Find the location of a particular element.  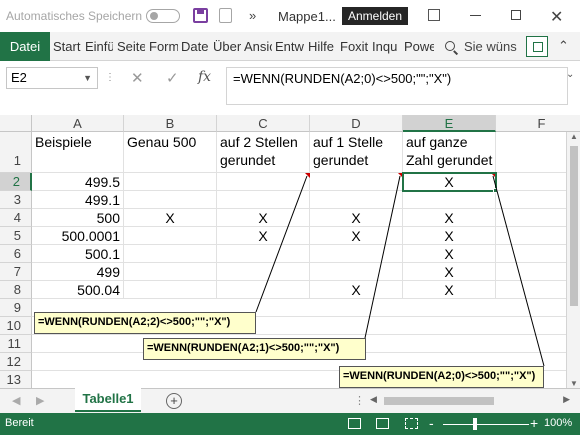

tab-help: Hilfe is located at coordinates (321, 46).